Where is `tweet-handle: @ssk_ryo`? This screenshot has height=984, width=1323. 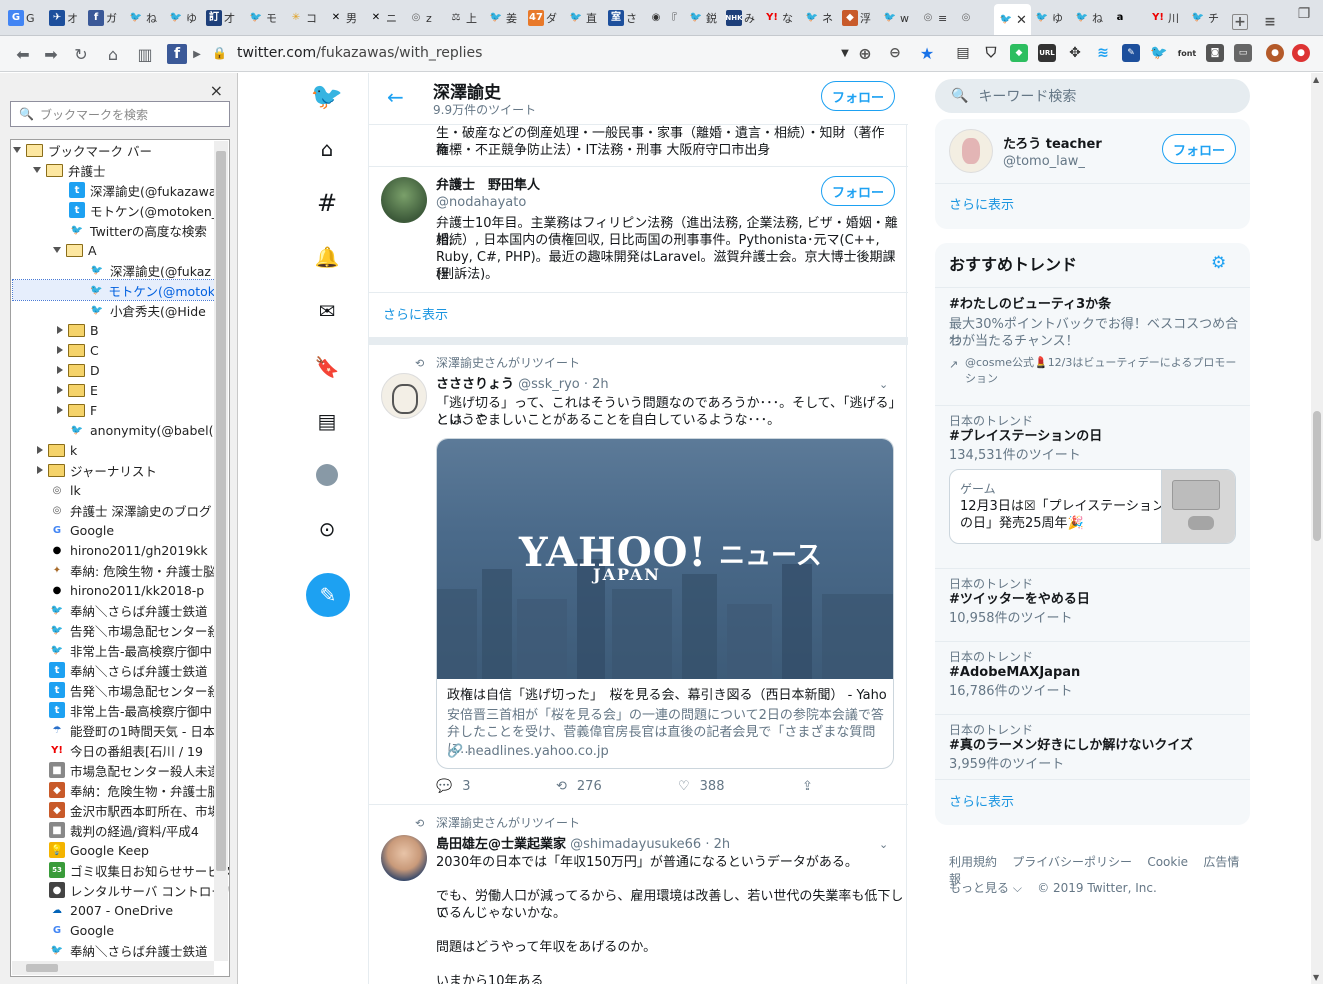 tweet-handle: @ssk_ryo is located at coordinates (549, 384).